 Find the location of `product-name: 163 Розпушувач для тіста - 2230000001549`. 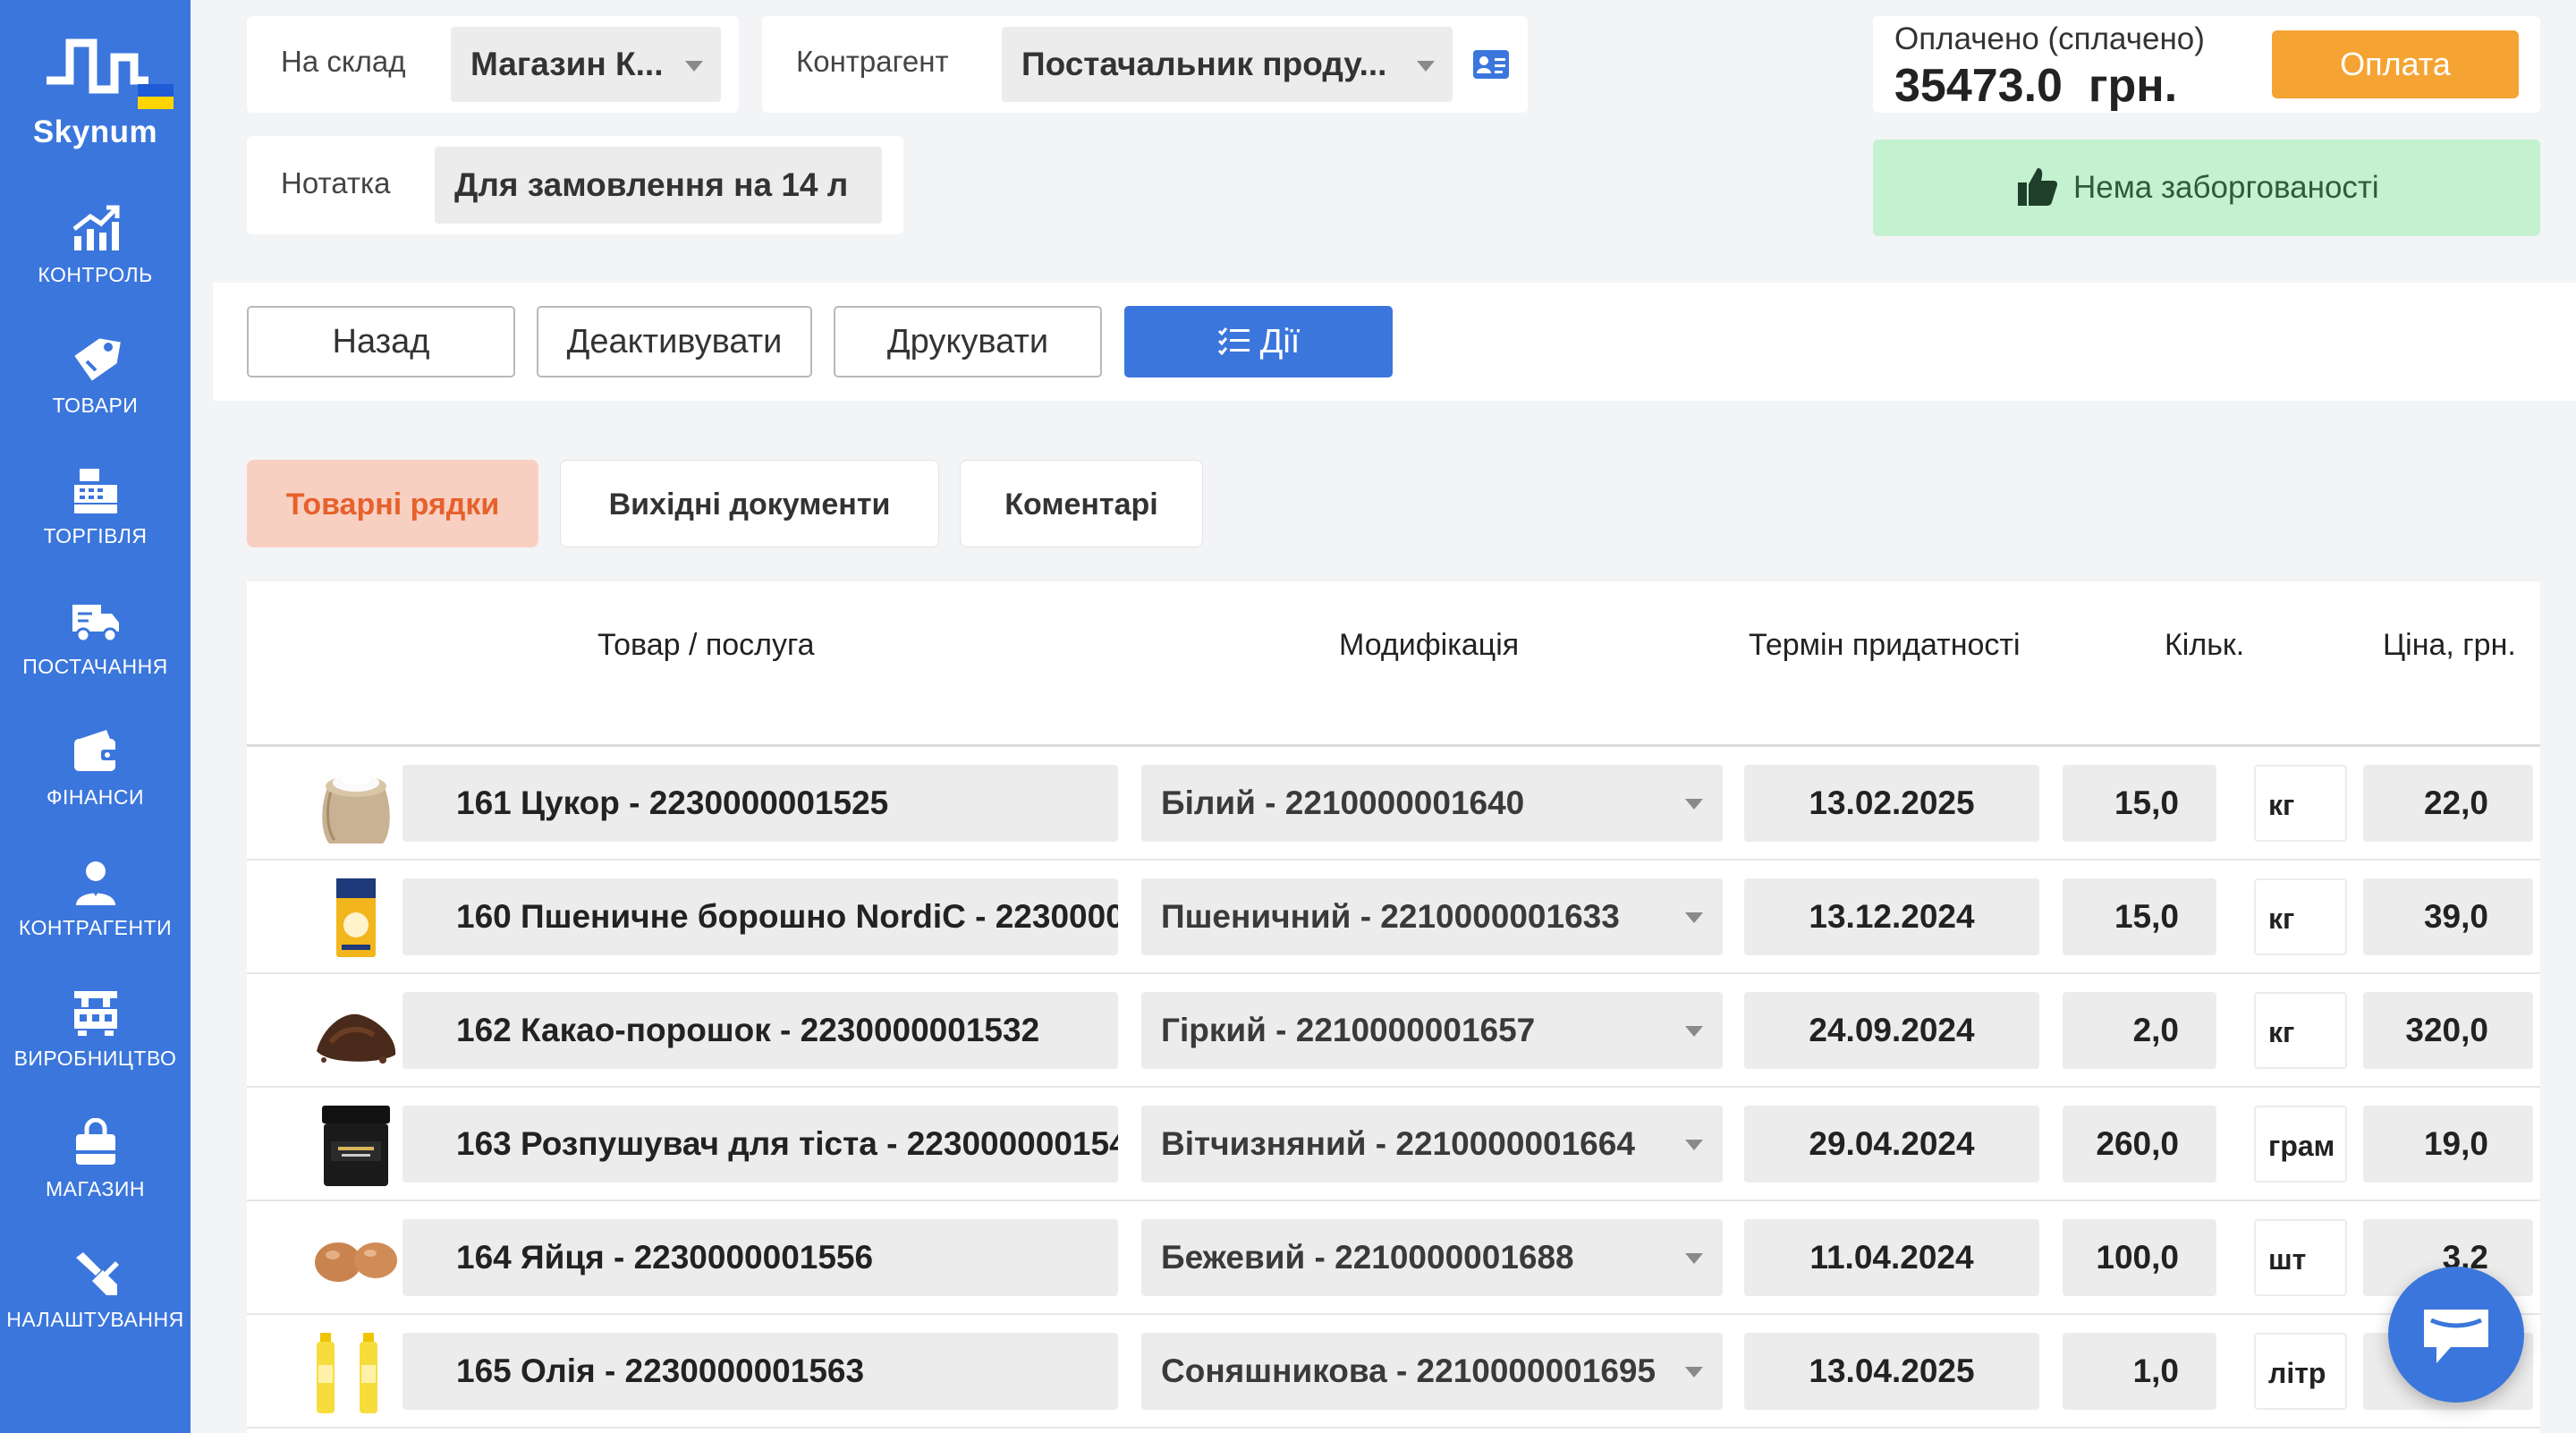

product-name: 163 Розпушувач для тіста - 2230000001549 is located at coordinates (760, 1144).